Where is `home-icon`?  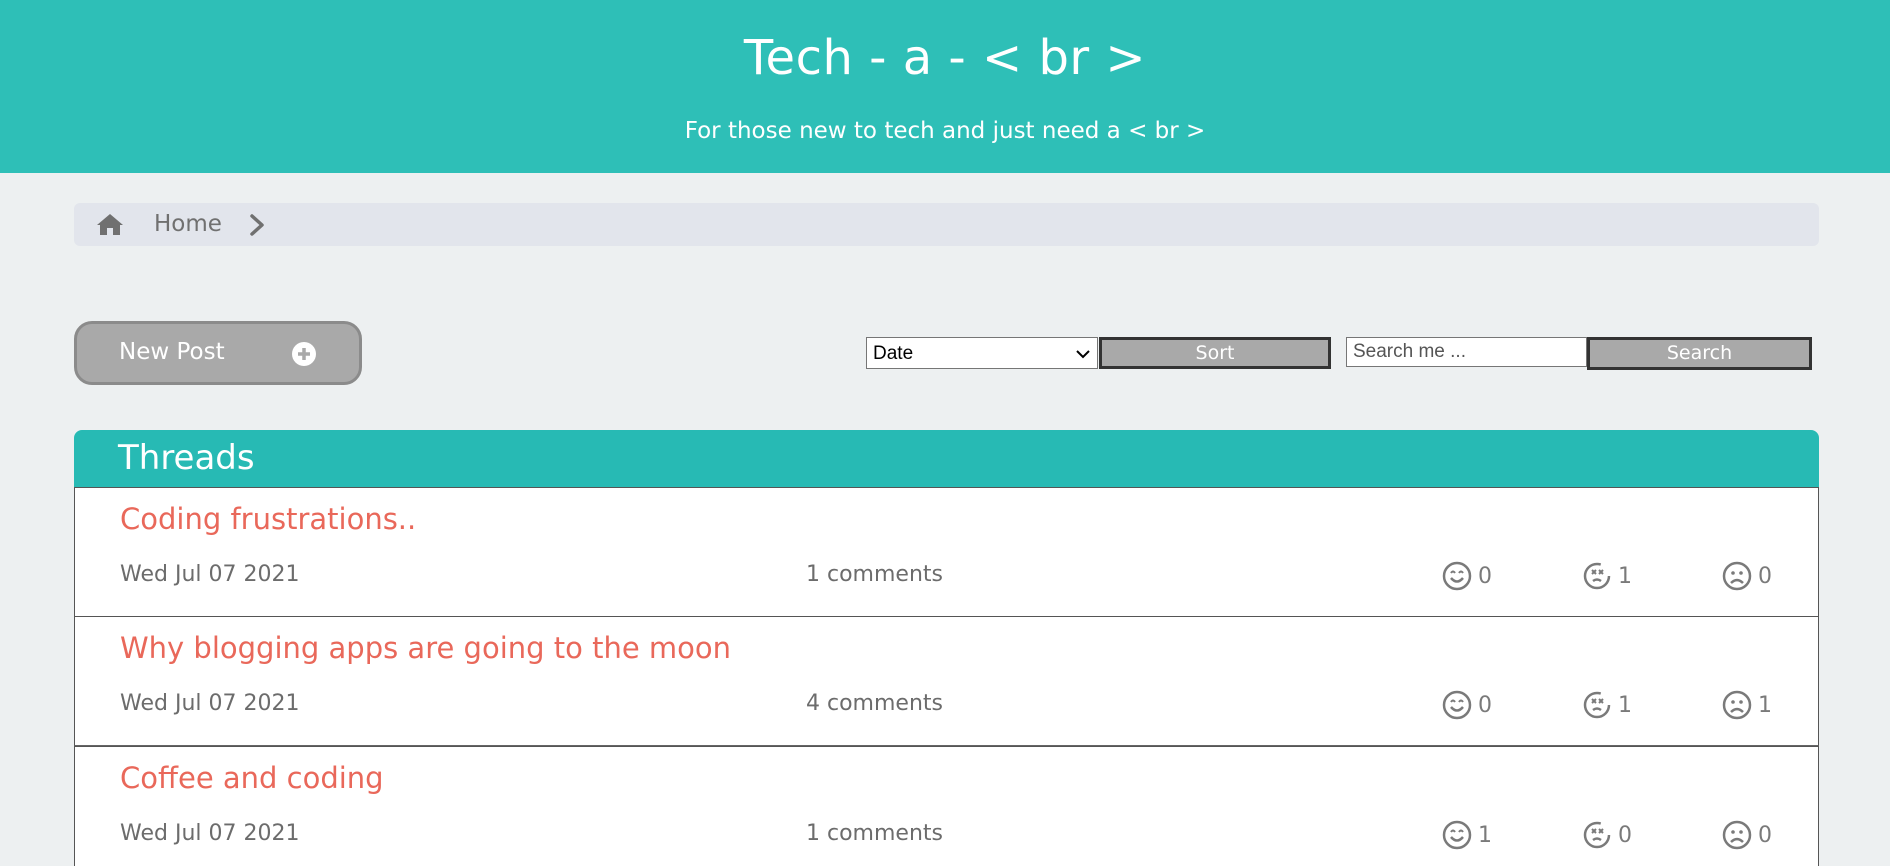
home-icon is located at coordinates (110, 224).